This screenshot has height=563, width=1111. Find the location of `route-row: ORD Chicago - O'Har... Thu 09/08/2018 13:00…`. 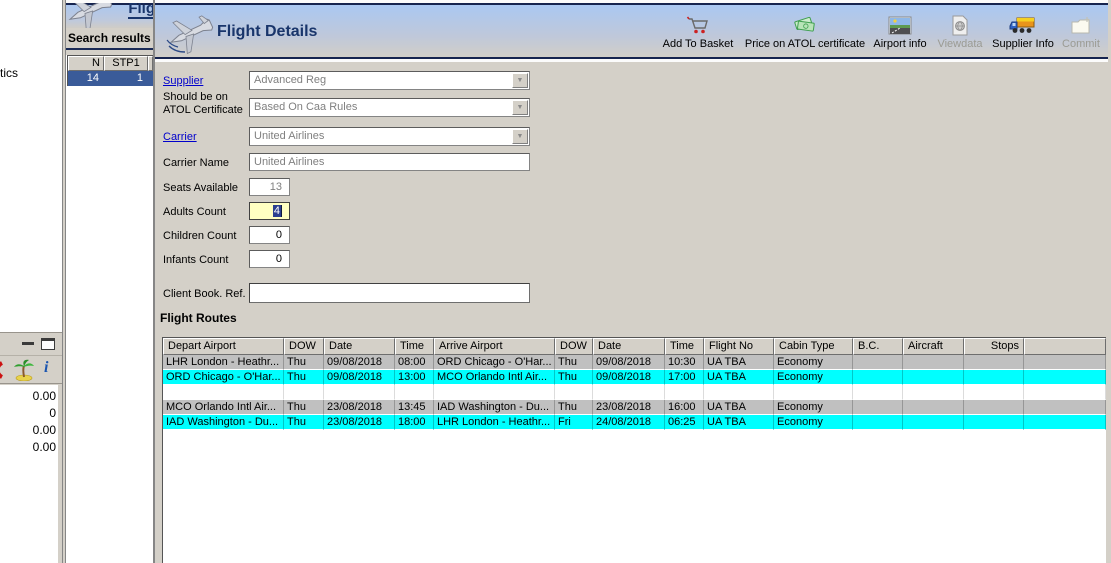

route-row: ORD Chicago - O'Har... Thu 09/08/2018 13:00… is located at coordinates (634, 377).